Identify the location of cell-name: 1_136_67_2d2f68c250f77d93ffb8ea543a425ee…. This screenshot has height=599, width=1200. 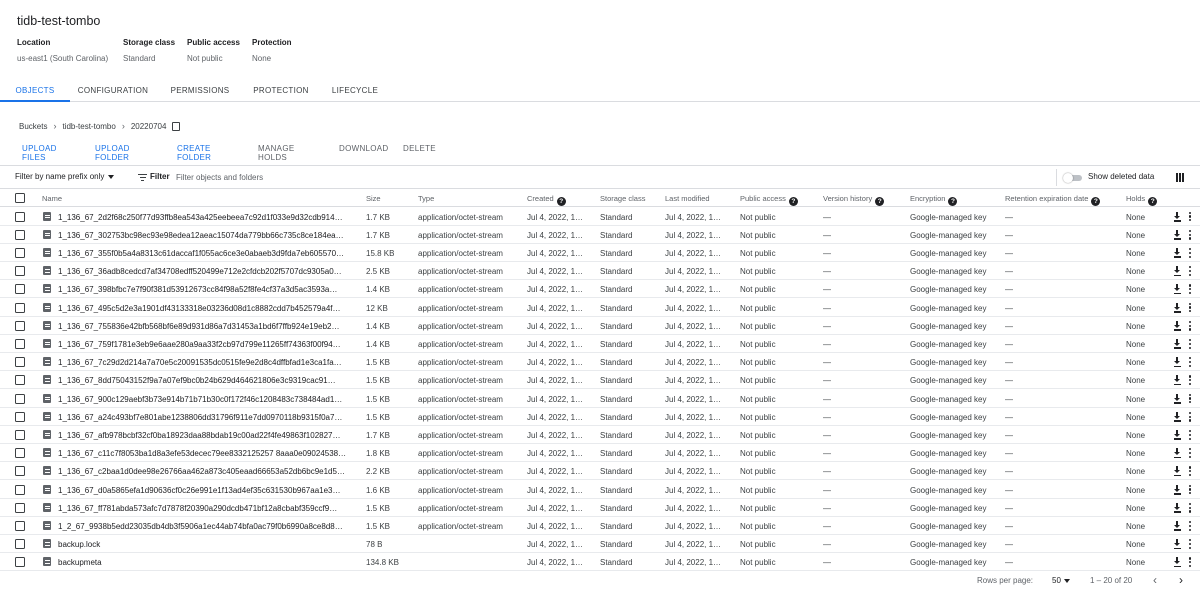
(208, 217).